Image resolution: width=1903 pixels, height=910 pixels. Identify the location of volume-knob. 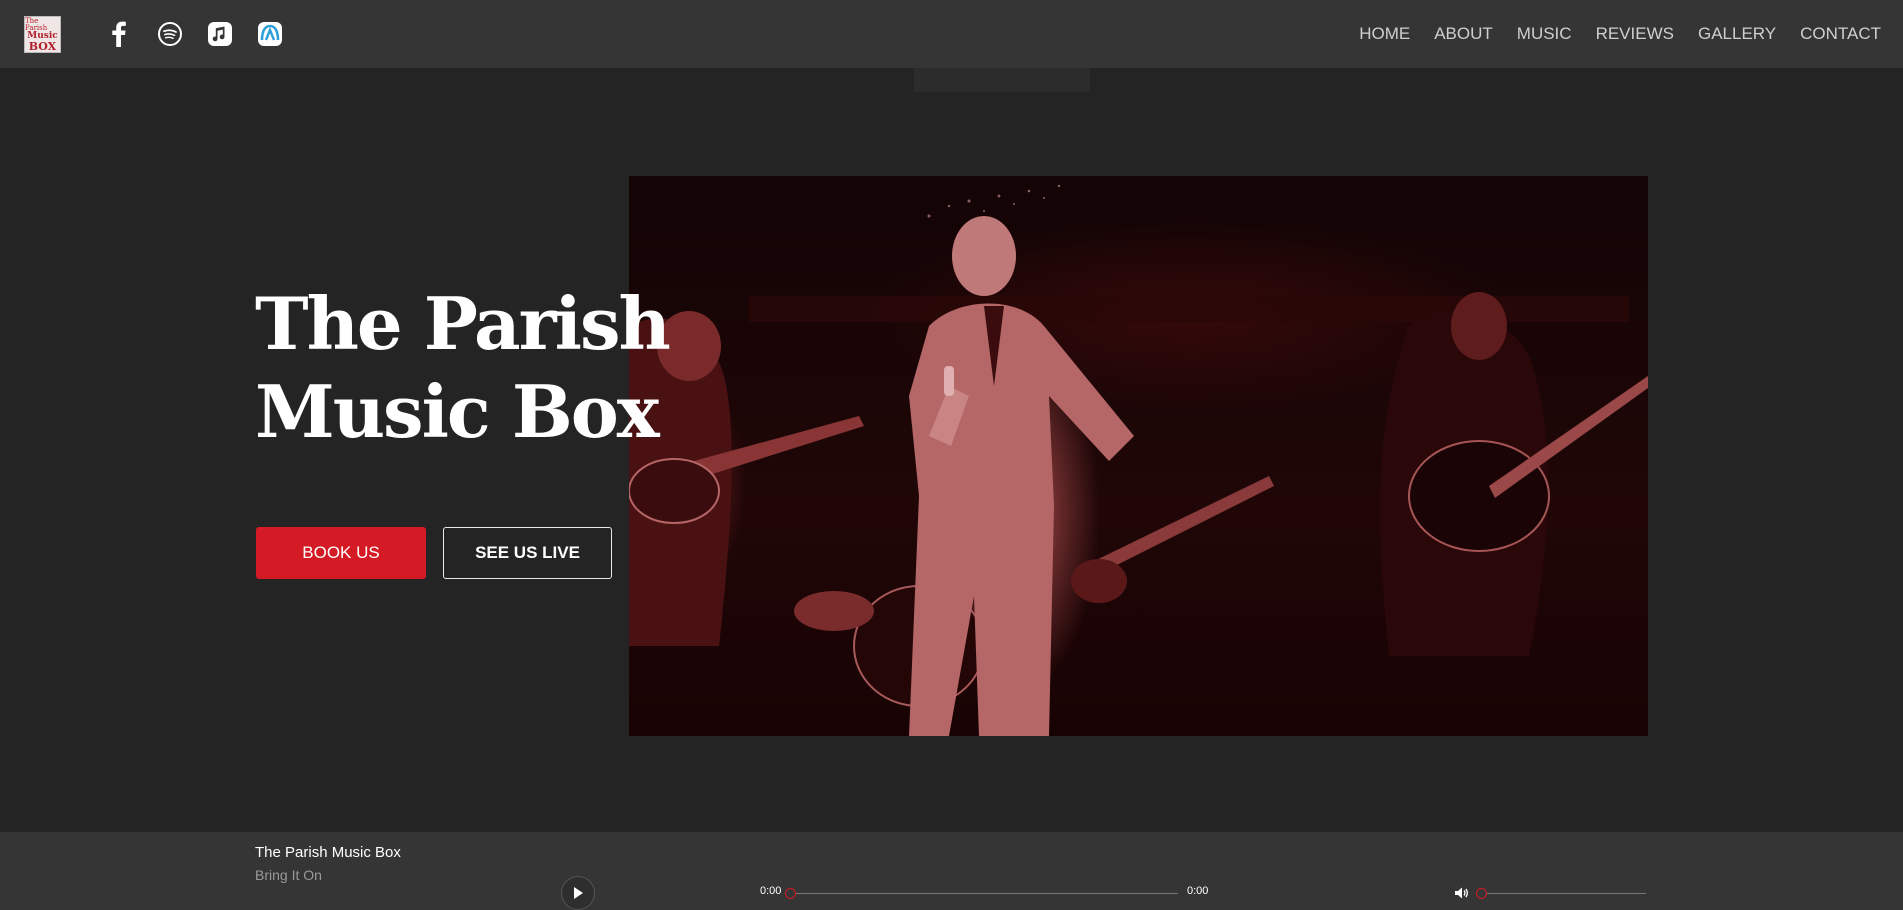
(1481, 893).